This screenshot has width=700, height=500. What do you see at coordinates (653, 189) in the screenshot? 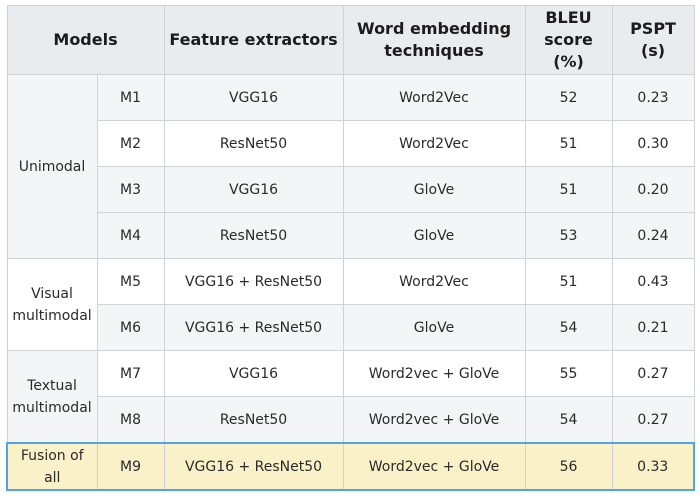
I see `cell-pspt: 0.20` at bounding box center [653, 189].